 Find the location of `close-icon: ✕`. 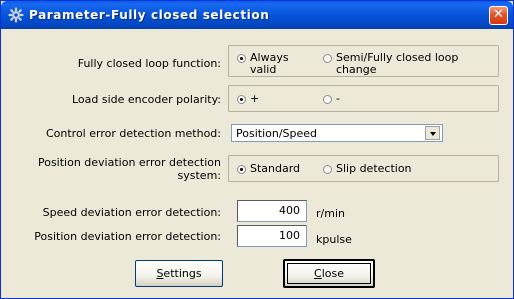

close-icon: ✕ is located at coordinates (498, 14).